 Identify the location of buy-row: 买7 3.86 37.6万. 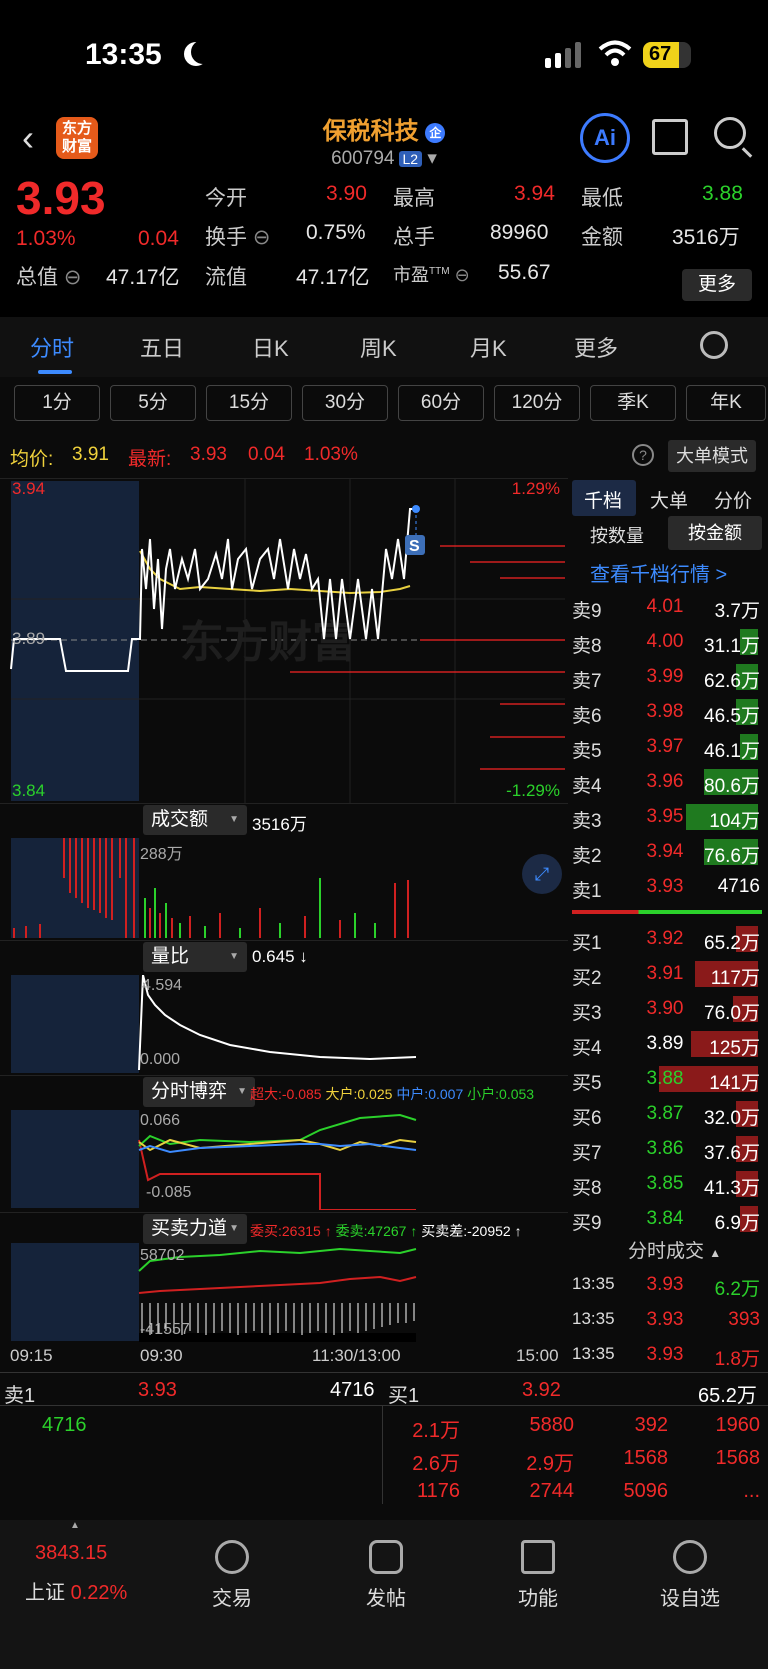
(668, 1149).